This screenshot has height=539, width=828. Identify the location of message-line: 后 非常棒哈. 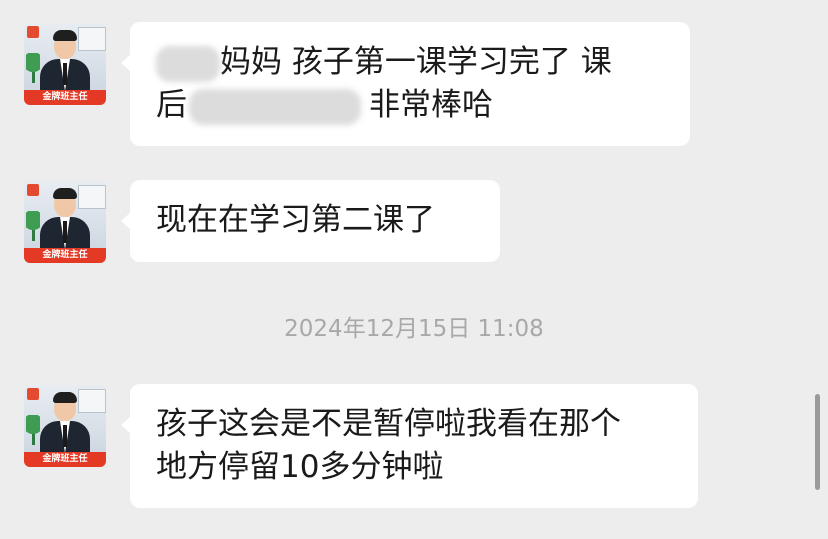
(410, 105).